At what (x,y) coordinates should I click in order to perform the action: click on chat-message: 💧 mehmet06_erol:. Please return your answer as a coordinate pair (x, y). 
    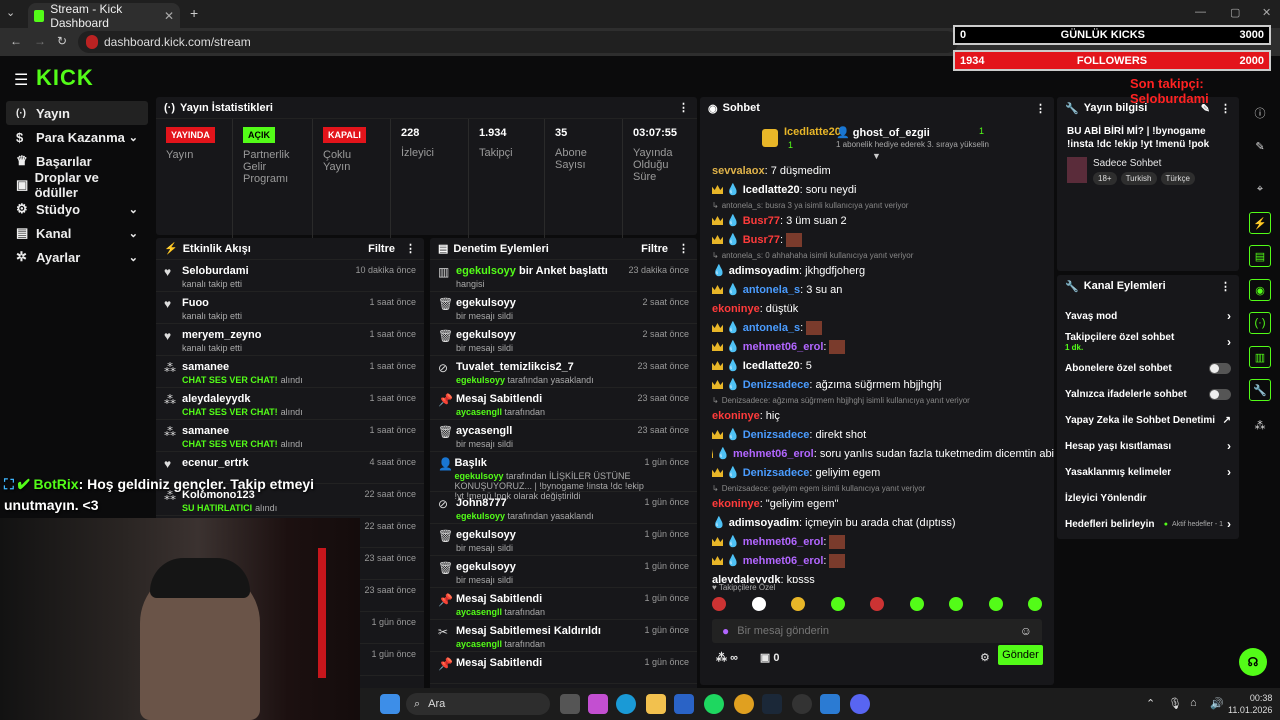
    Looking at the image, I should click on (877, 541).